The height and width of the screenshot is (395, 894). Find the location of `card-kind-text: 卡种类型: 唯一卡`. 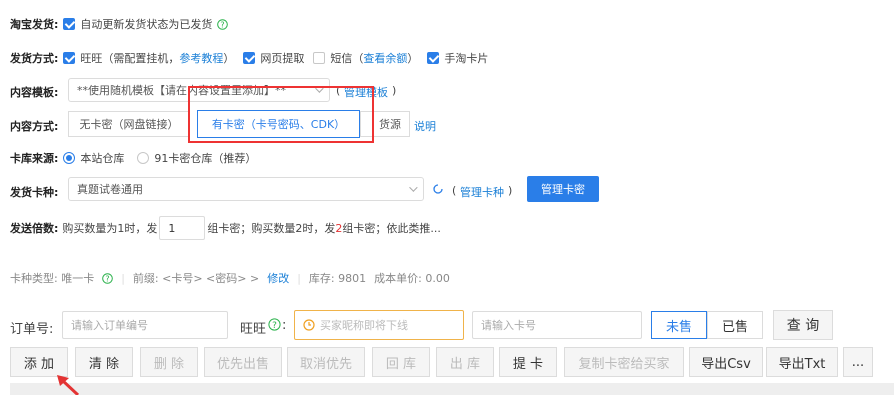

card-kind-text: 卡种类型: 唯一卡 is located at coordinates (52, 278).